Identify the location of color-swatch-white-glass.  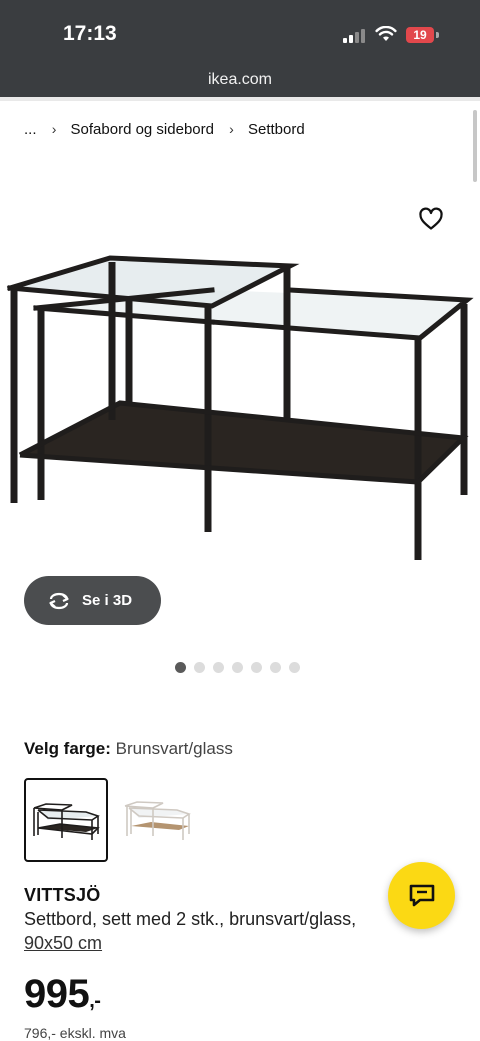
(159, 820).